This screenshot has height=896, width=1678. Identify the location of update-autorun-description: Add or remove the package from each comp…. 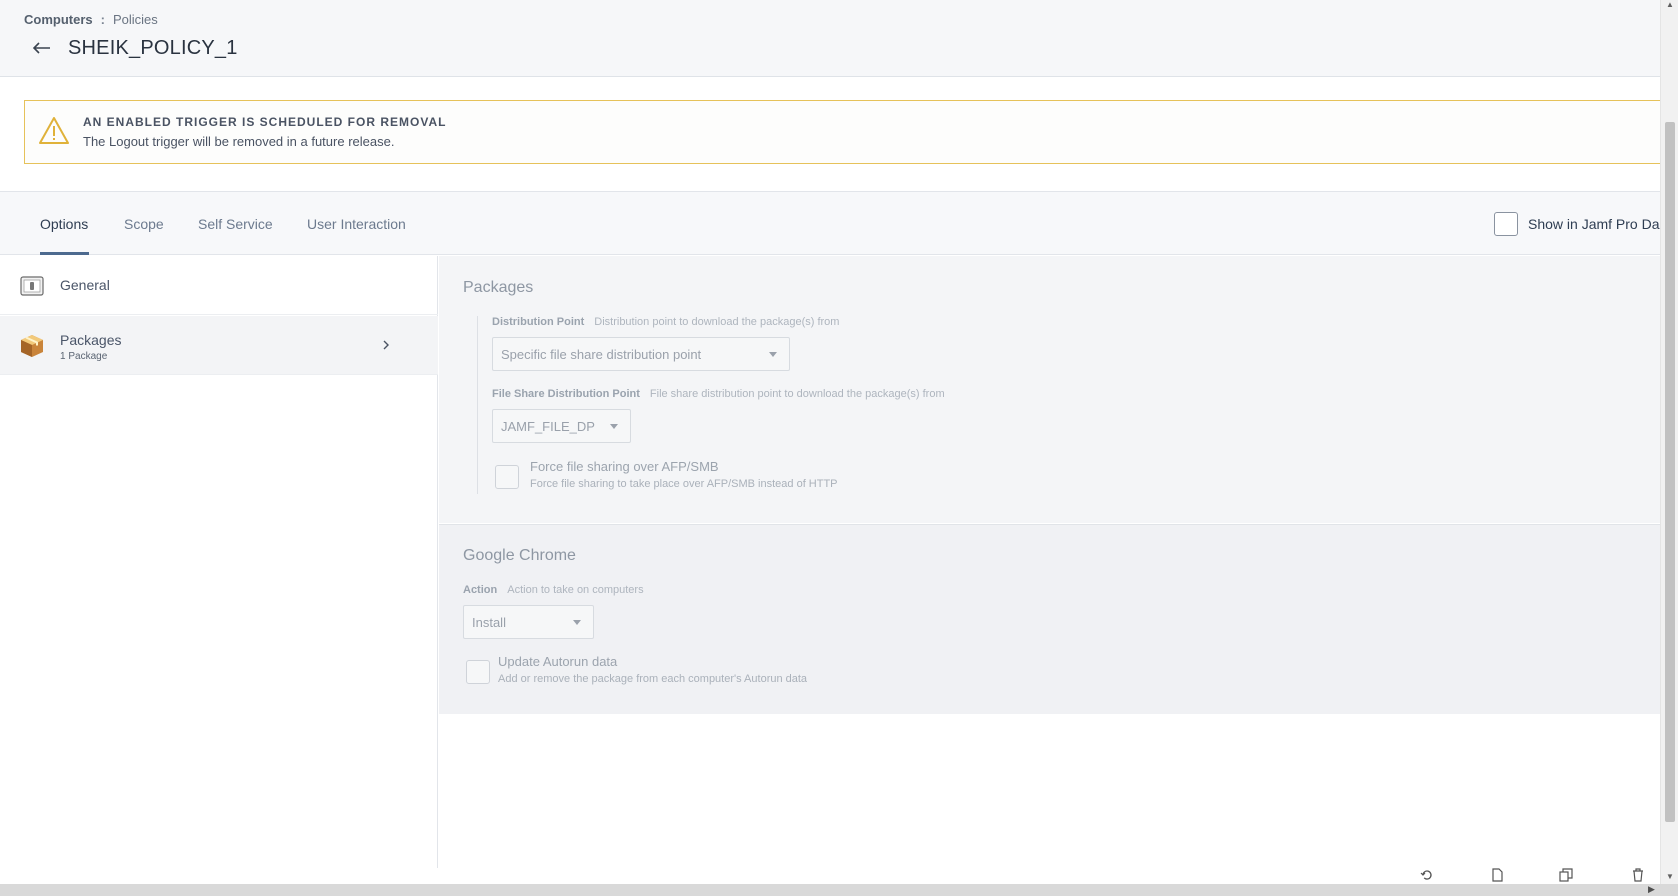
(653, 679).